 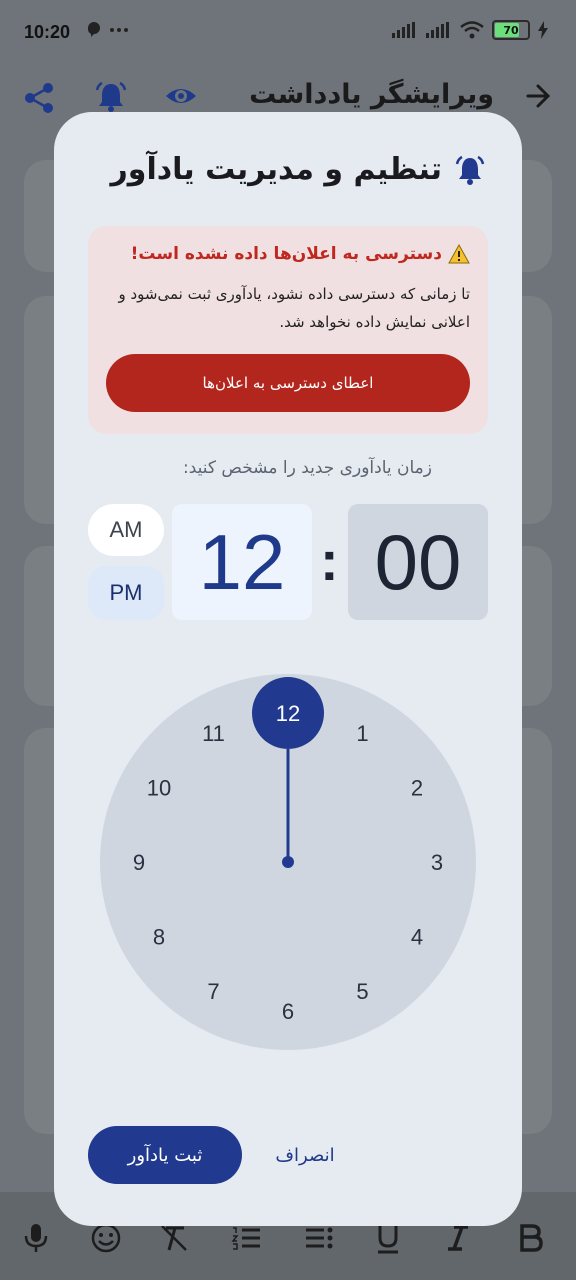 I want to click on page-title: ویرایشگر یادداشت, so click(x=371, y=94).